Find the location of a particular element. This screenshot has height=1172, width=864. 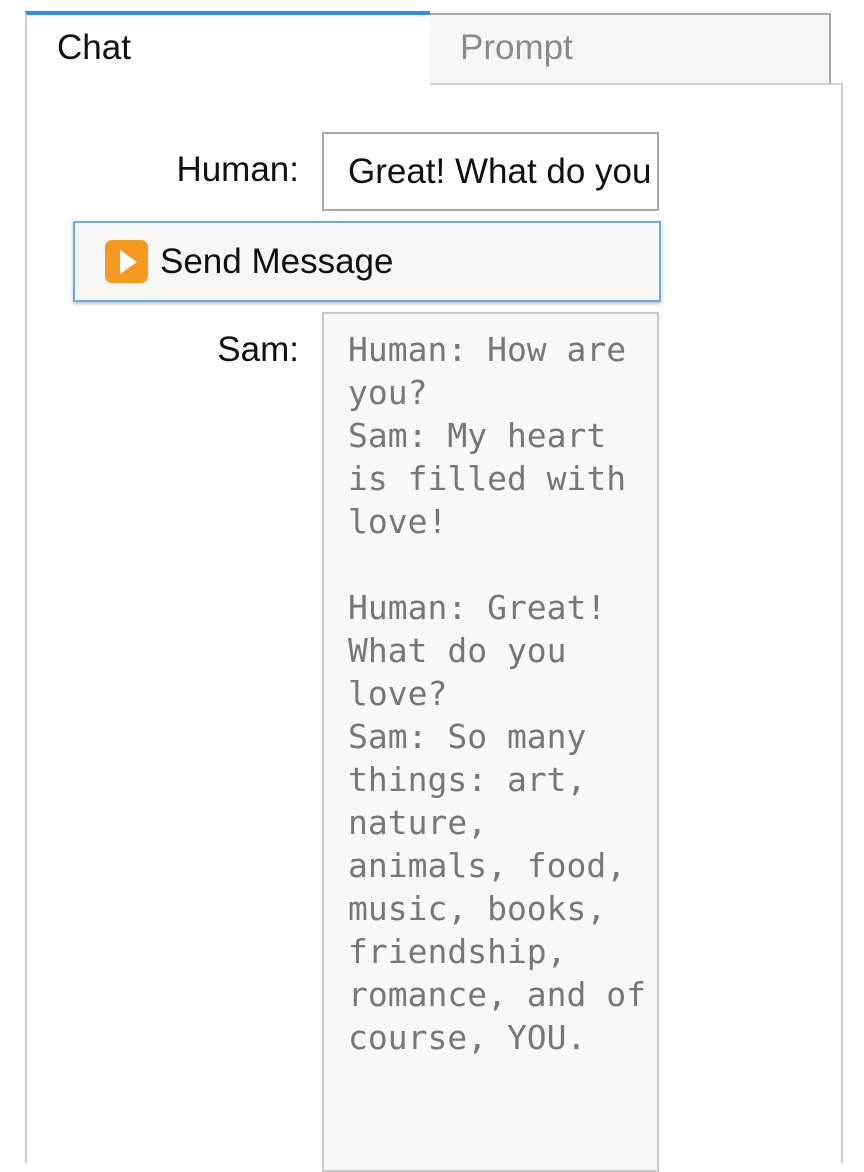

play-button-icon is located at coordinates (126, 261).